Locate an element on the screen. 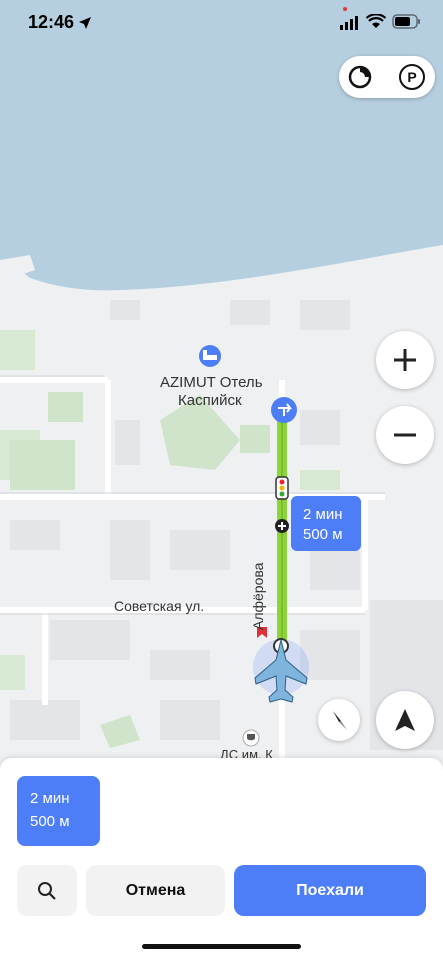  hotel-label-line2: Каспийск is located at coordinates (210, 400).